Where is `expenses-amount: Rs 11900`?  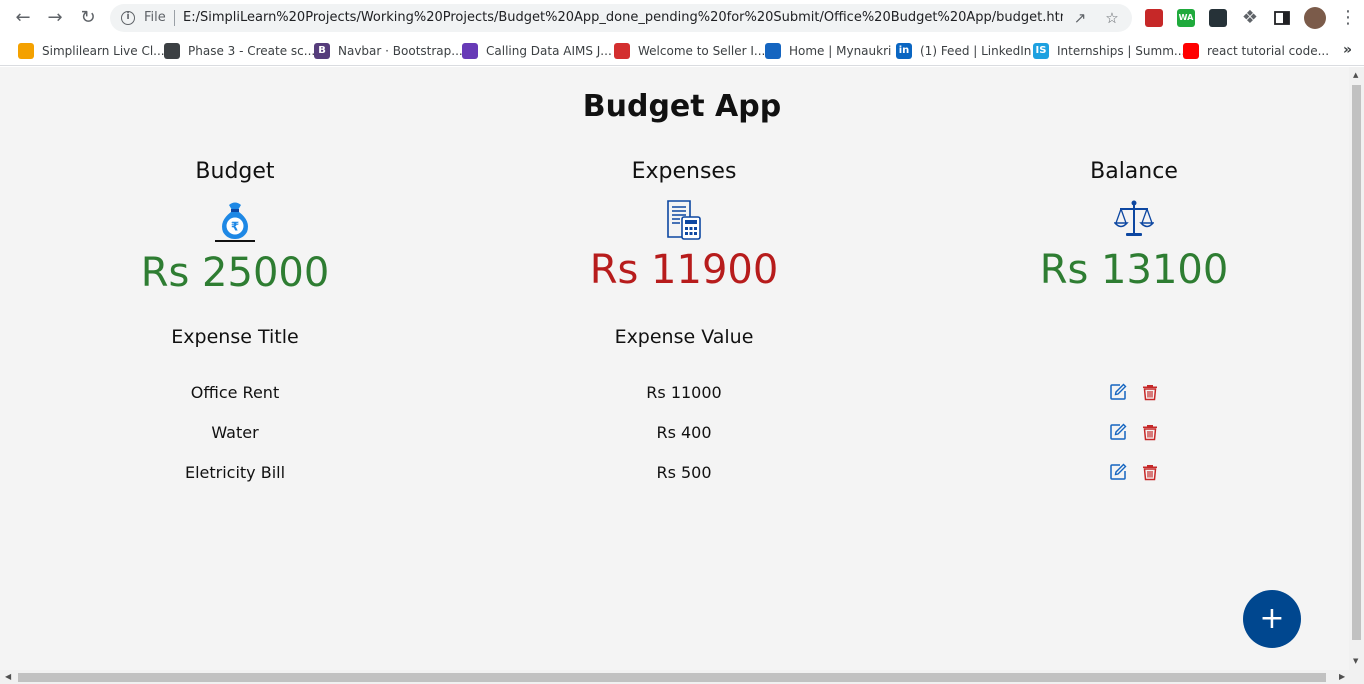 expenses-amount: Rs 11900 is located at coordinates (684, 270).